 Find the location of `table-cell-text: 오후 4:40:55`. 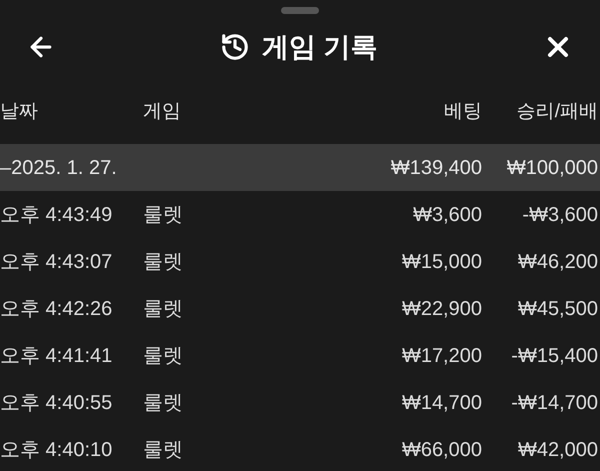

table-cell-text: 오후 4:40:55 is located at coordinates (57, 403).